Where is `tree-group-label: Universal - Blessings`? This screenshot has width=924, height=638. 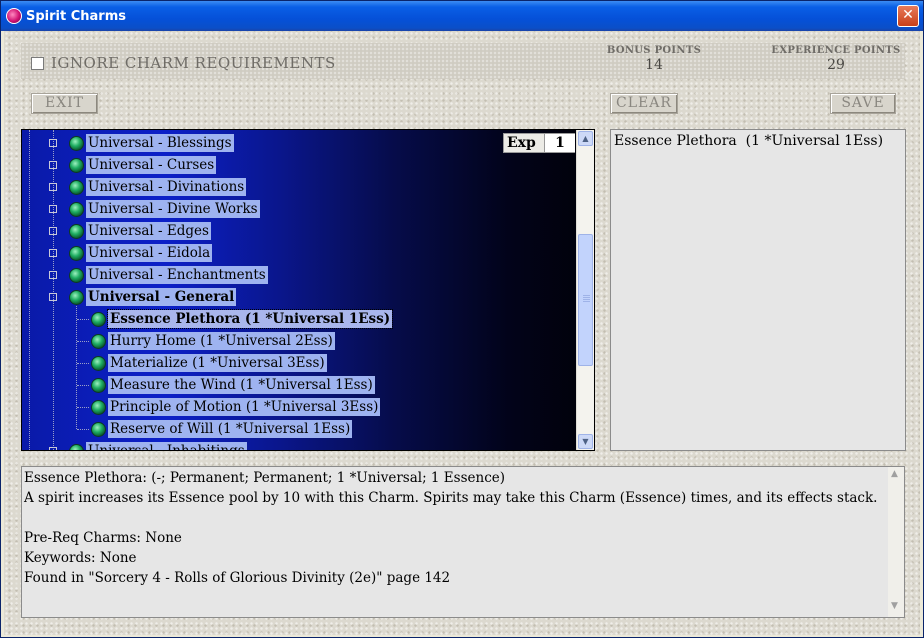 tree-group-label: Universal - Blessings is located at coordinates (160, 143).